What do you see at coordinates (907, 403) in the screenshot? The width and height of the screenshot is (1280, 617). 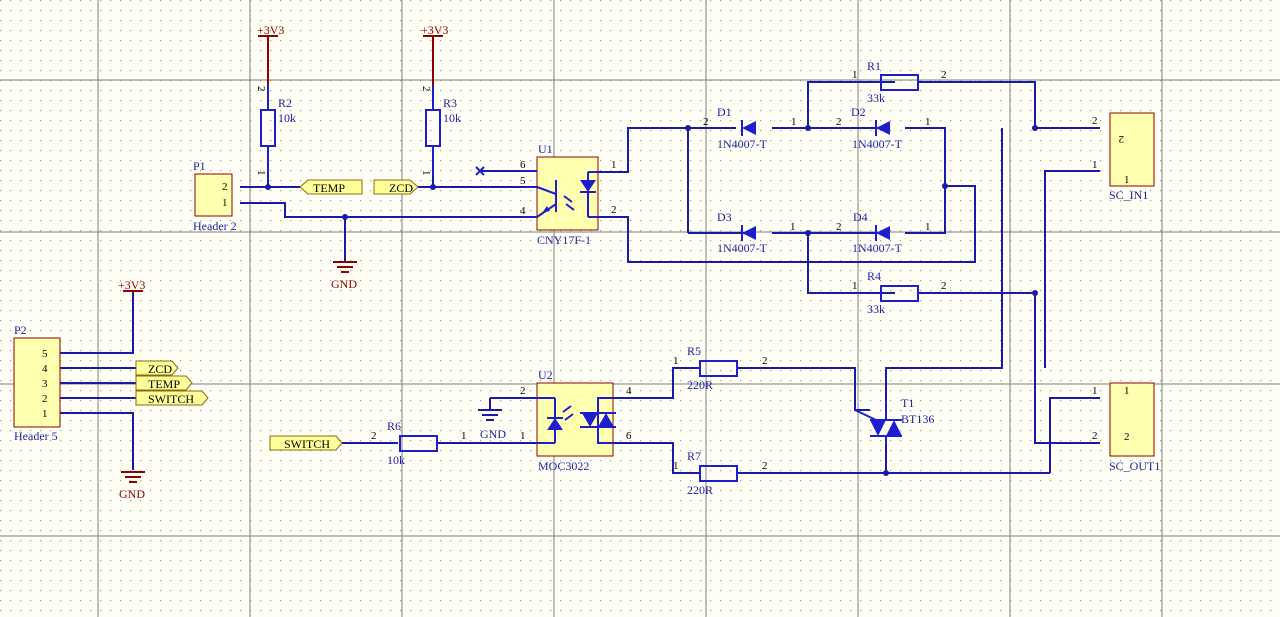 I see `t1-ref: T1` at bounding box center [907, 403].